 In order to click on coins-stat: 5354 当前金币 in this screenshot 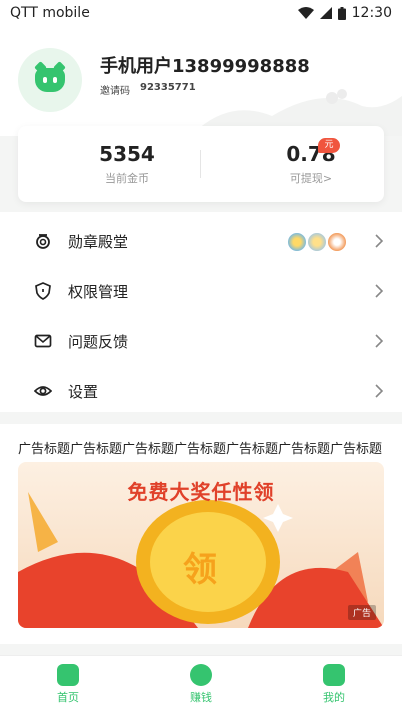, I will do `click(127, 164)`.